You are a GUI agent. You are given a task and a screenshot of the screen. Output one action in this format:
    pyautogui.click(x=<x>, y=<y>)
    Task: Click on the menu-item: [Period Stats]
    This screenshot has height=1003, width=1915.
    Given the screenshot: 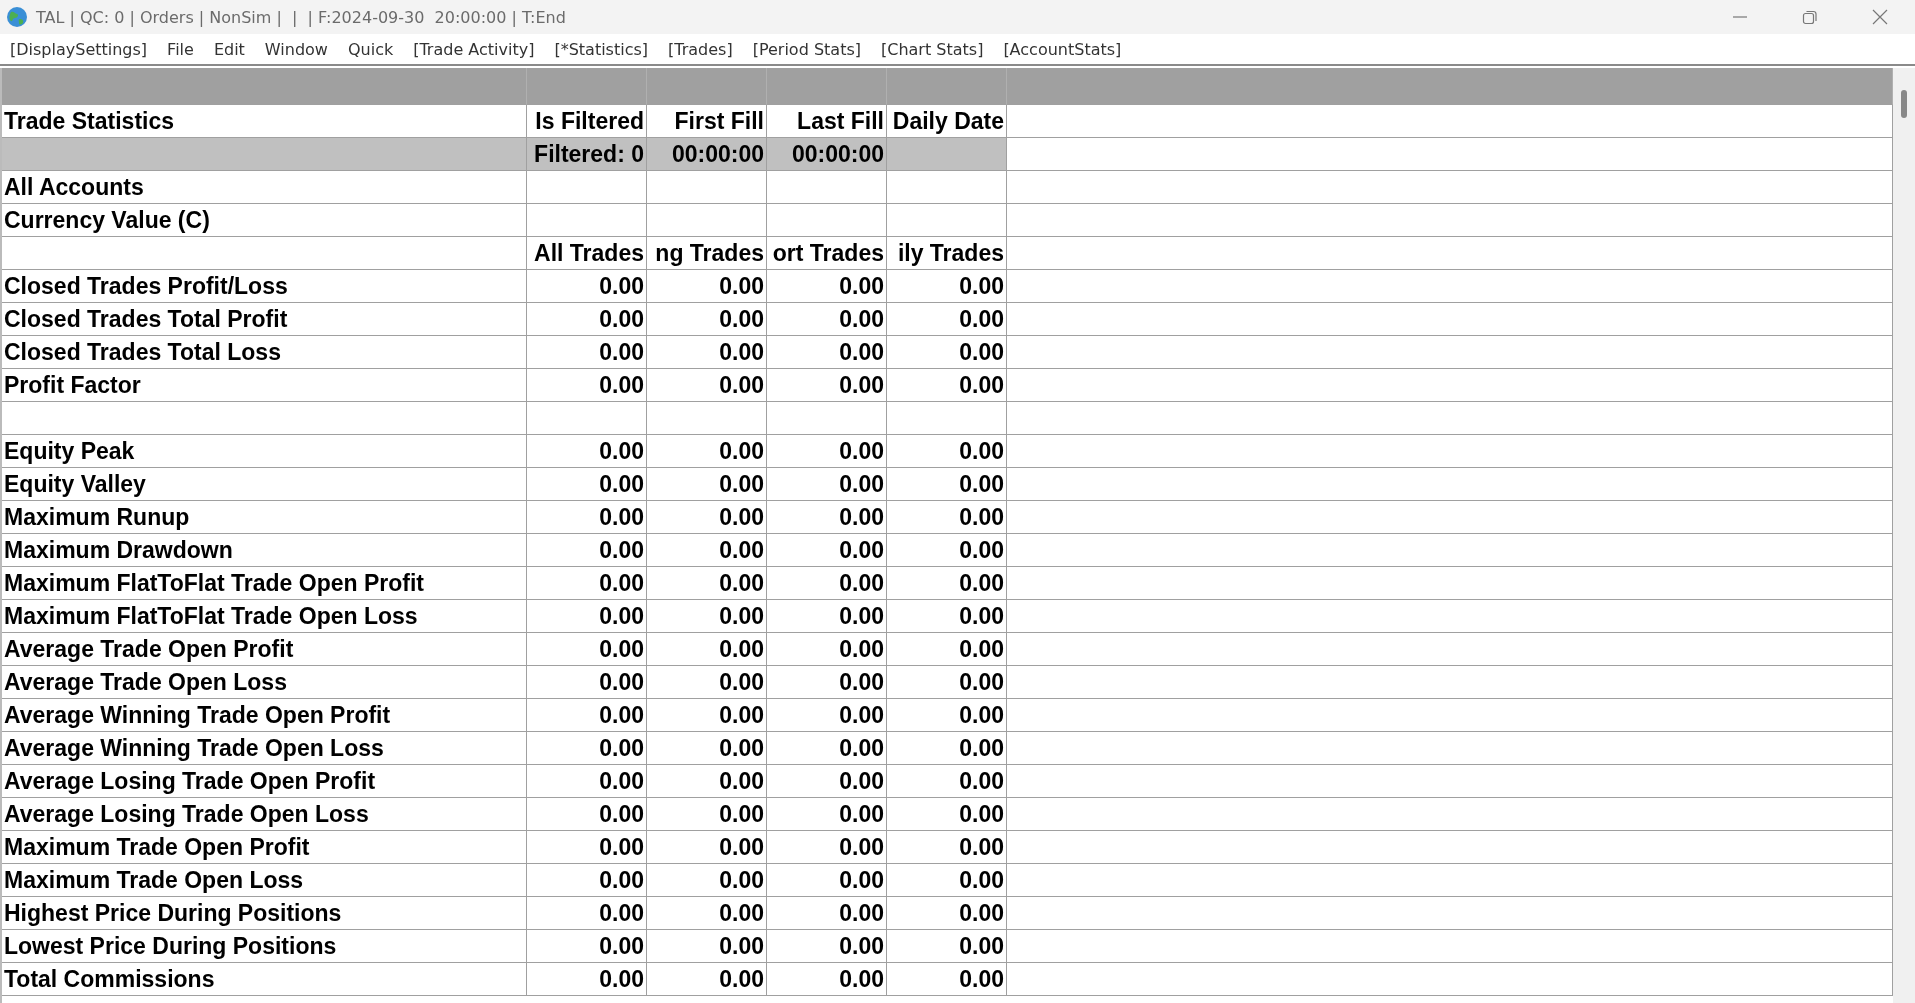 What is the action you would take?
    pyautogui.click(x=806, y=49)
    